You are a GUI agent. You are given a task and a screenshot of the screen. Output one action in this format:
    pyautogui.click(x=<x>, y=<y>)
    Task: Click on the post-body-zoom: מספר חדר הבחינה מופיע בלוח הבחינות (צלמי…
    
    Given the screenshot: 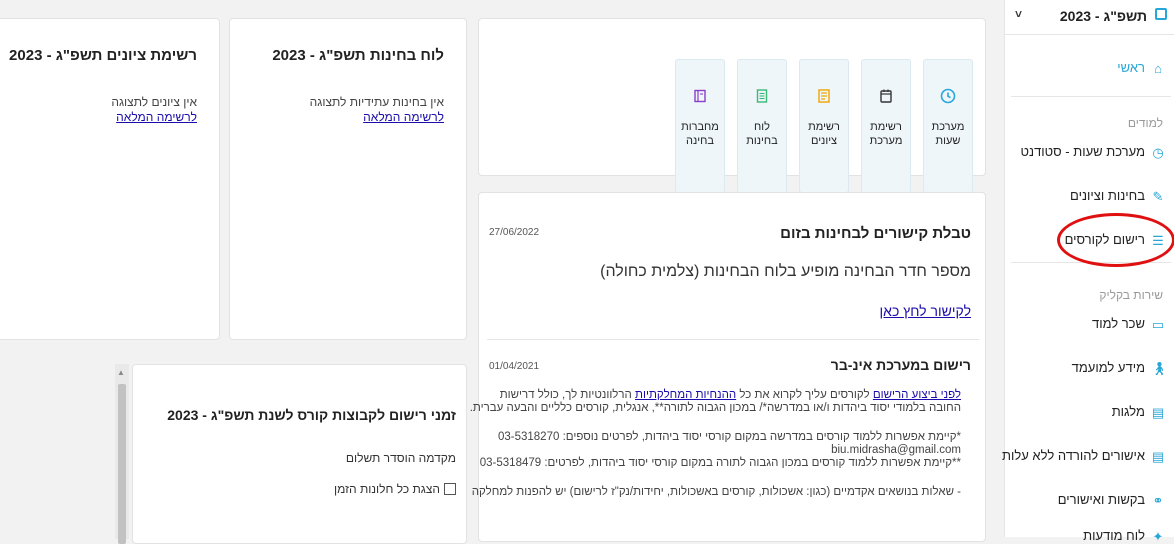 What is the action you would take?
    pyautogui.click(x=785, y=271)
    